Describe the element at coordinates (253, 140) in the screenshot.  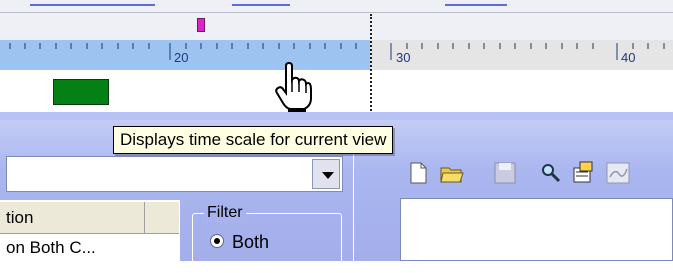
I see `tooltip: Displays time scale for current view` at that location.